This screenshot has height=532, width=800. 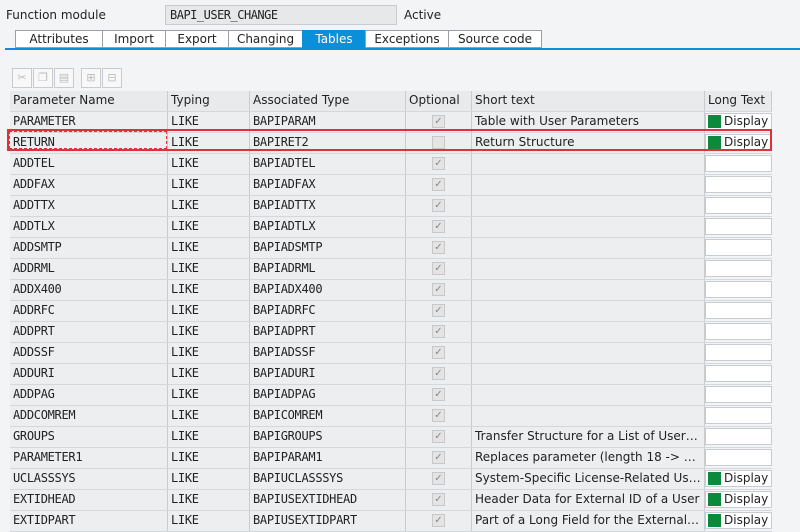 I want to click on associated-type: BAPIADTLX, so click(x=328, y=227).